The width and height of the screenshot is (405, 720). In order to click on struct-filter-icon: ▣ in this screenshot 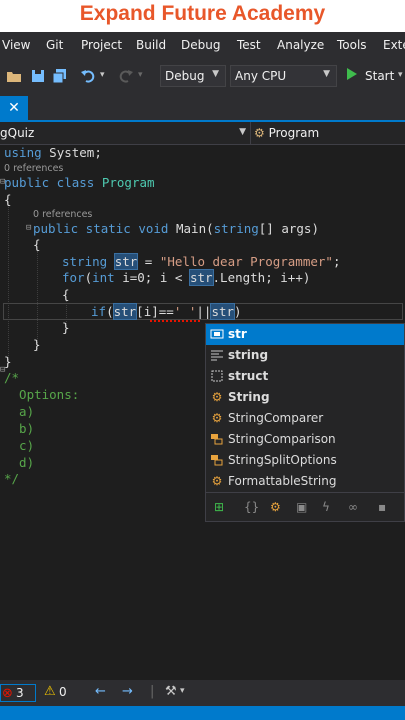, I will do `click(301, 507)`.